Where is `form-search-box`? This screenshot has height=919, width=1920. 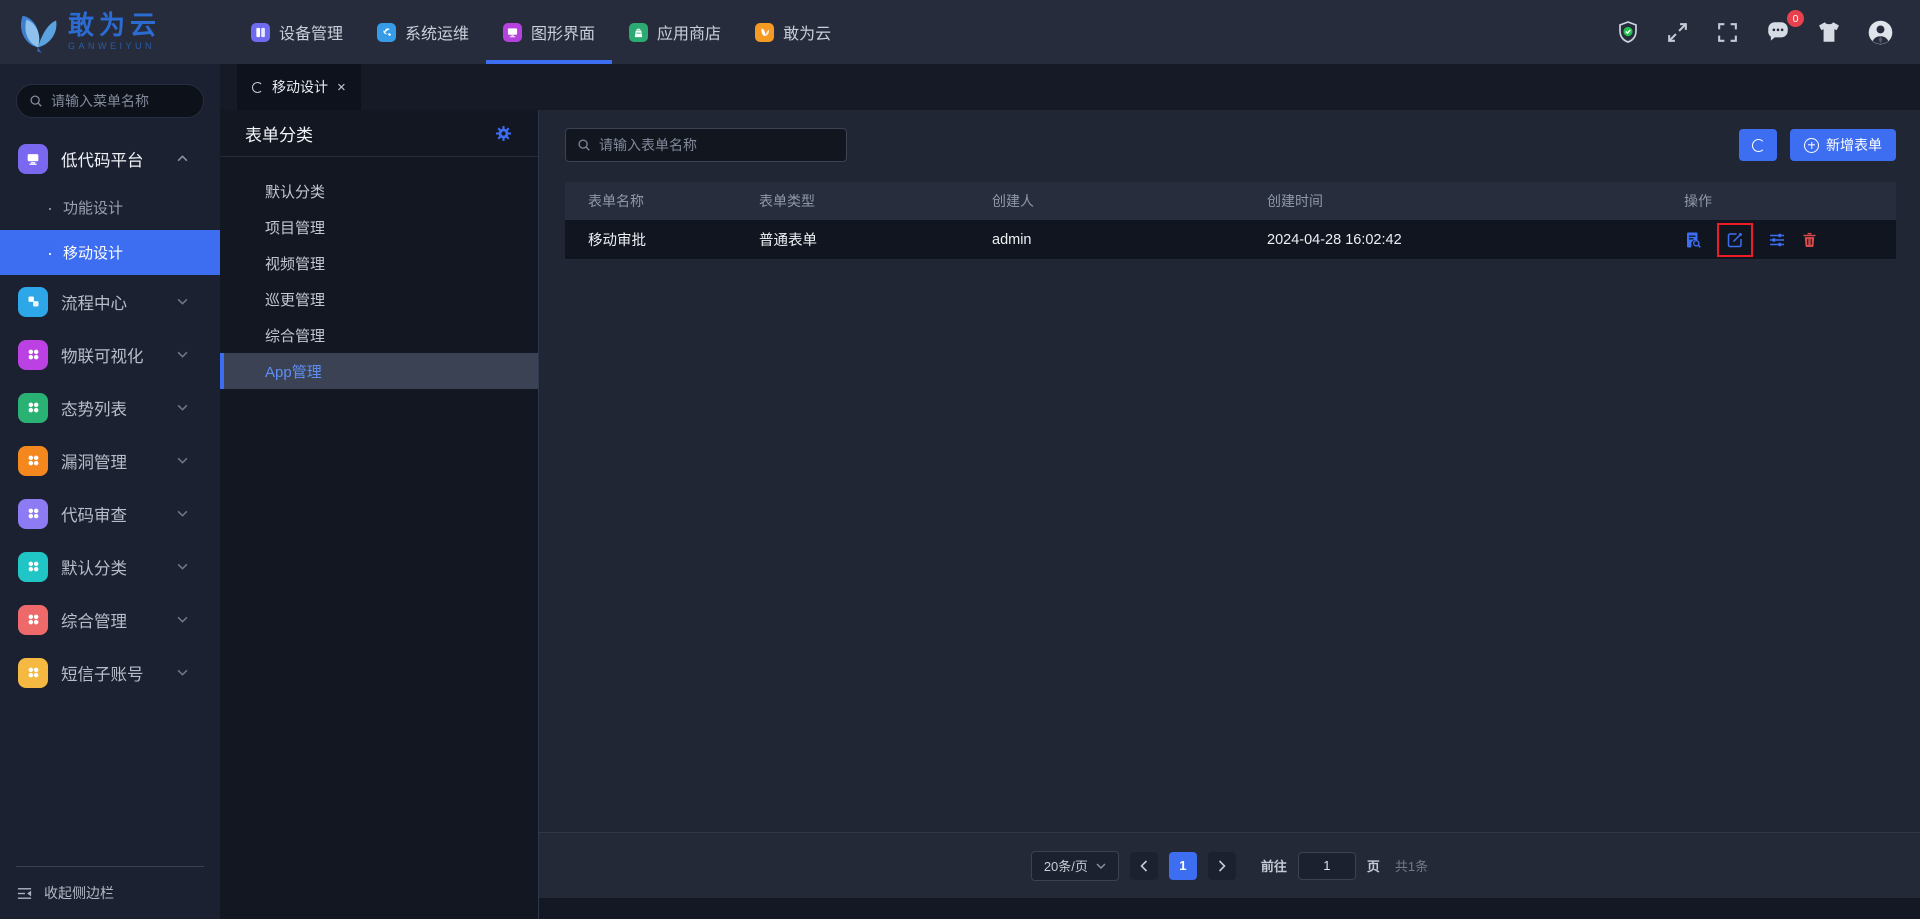 form-search-box is located at coordinates (706, 145).